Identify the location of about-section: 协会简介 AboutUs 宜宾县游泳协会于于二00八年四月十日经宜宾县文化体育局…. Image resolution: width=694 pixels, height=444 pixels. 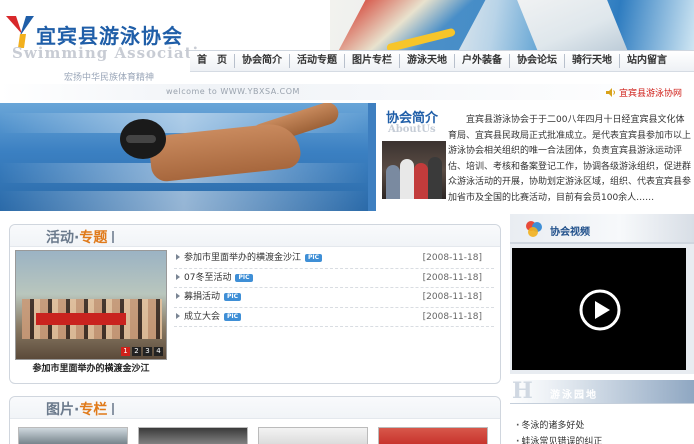
(536, 157).